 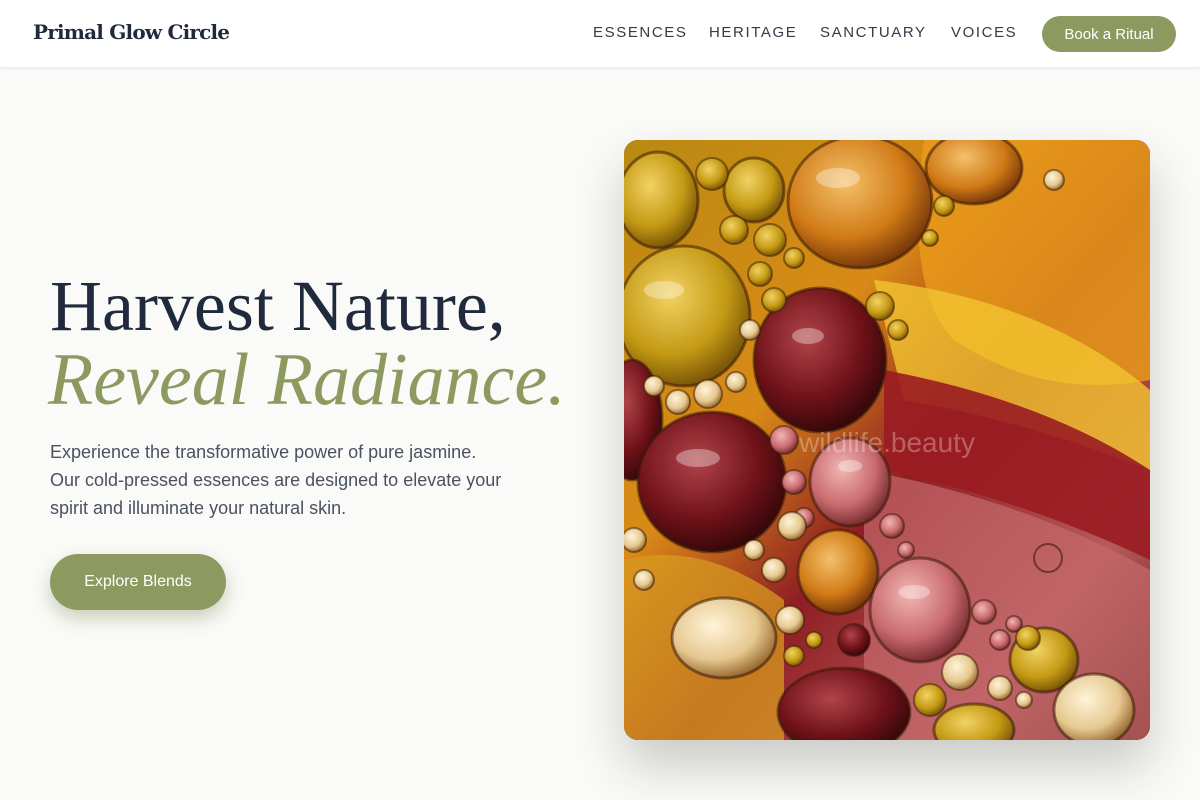 I want to click on book-ritual-button: Book a Ritual, so click(x=1109, y=34).